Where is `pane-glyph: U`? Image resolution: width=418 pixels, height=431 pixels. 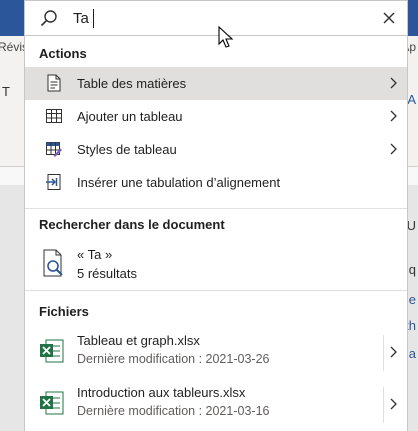 pane-glyph: U is located at coordinates (411, 225).